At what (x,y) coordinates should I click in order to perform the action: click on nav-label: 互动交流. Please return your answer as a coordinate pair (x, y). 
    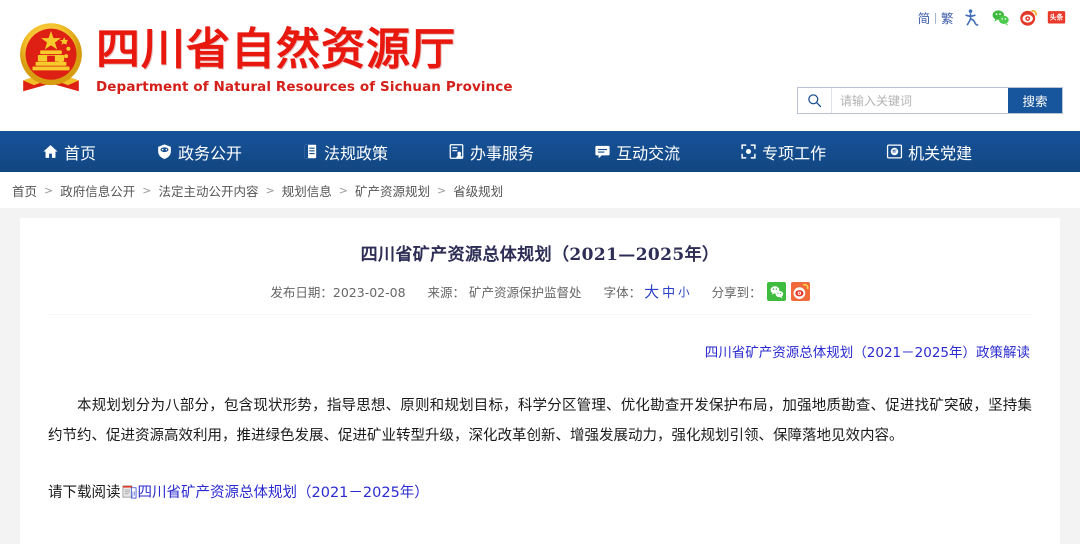
    Looking at the image, I should click on (648, 153).